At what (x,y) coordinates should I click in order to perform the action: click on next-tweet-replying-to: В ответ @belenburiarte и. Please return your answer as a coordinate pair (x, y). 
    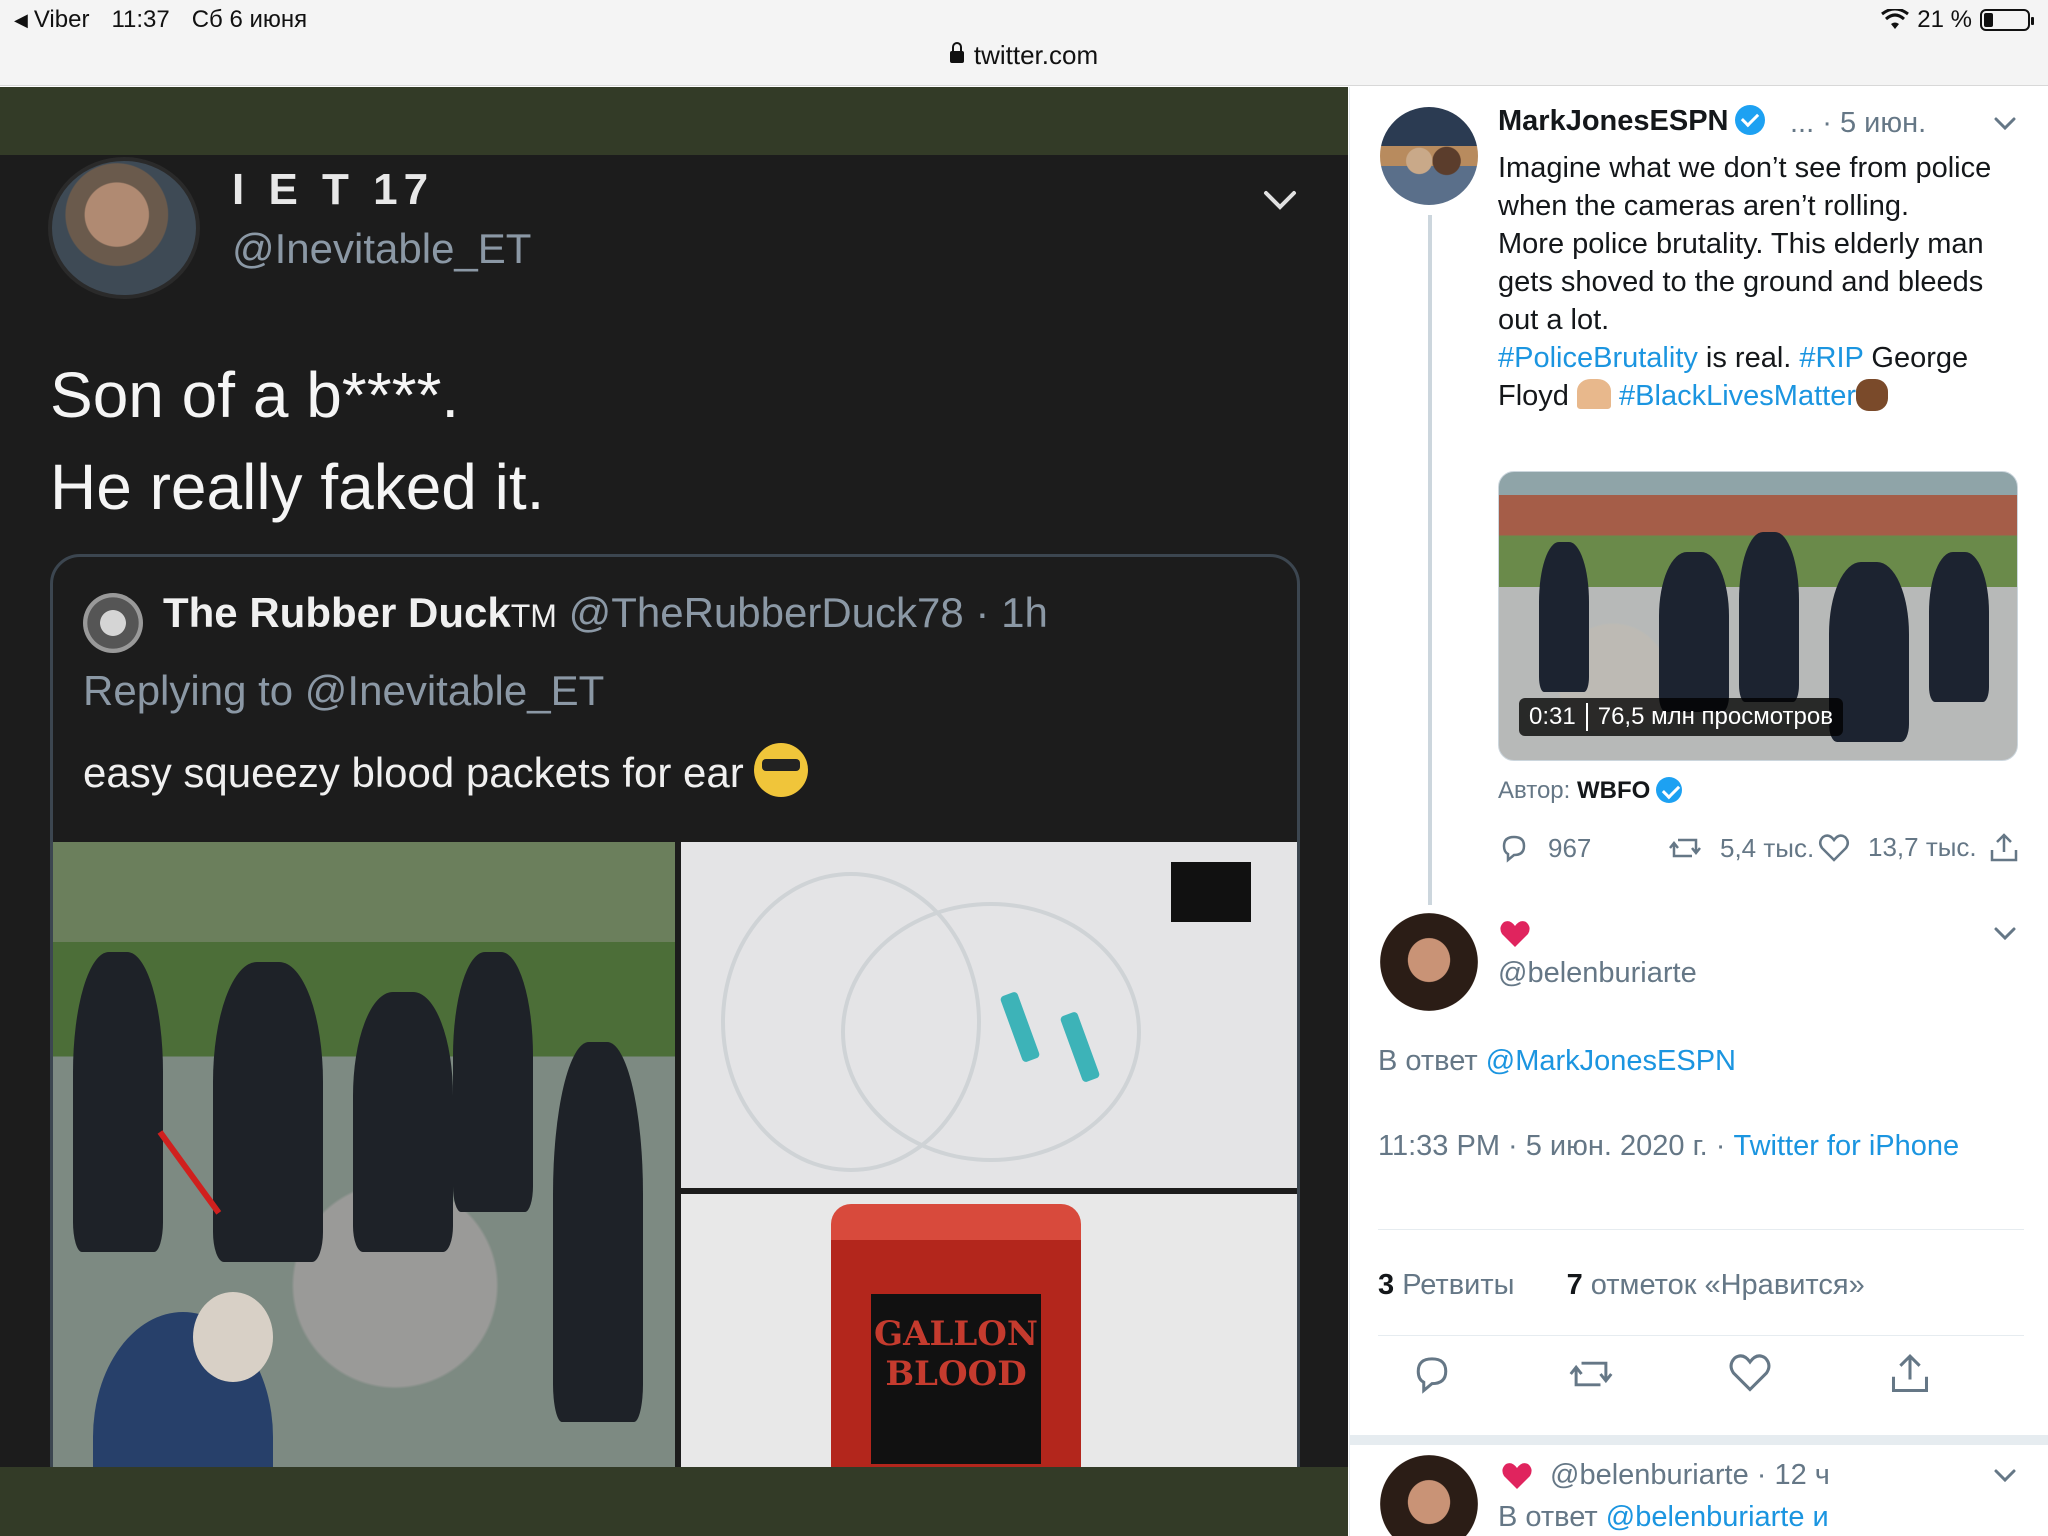
    Looking at the image, I should click on (1663, 1517).